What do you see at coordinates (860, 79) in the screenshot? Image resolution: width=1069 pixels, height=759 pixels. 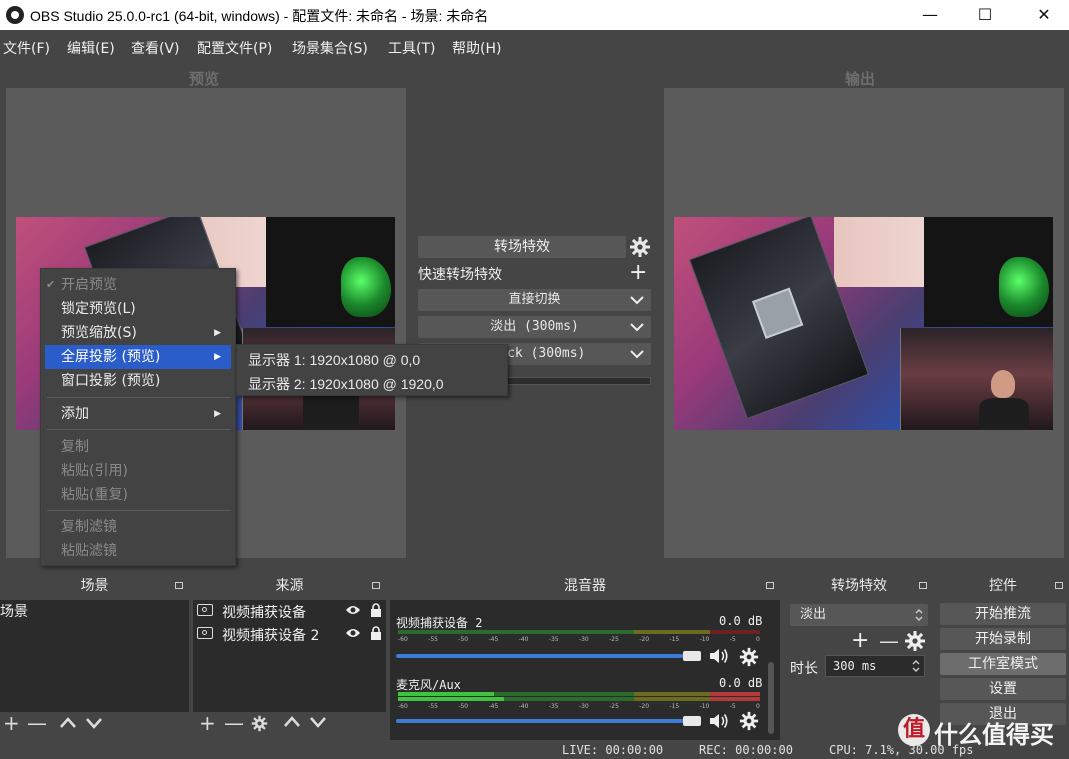 I see `program-label: 输出` at bounding box center [860, 79].